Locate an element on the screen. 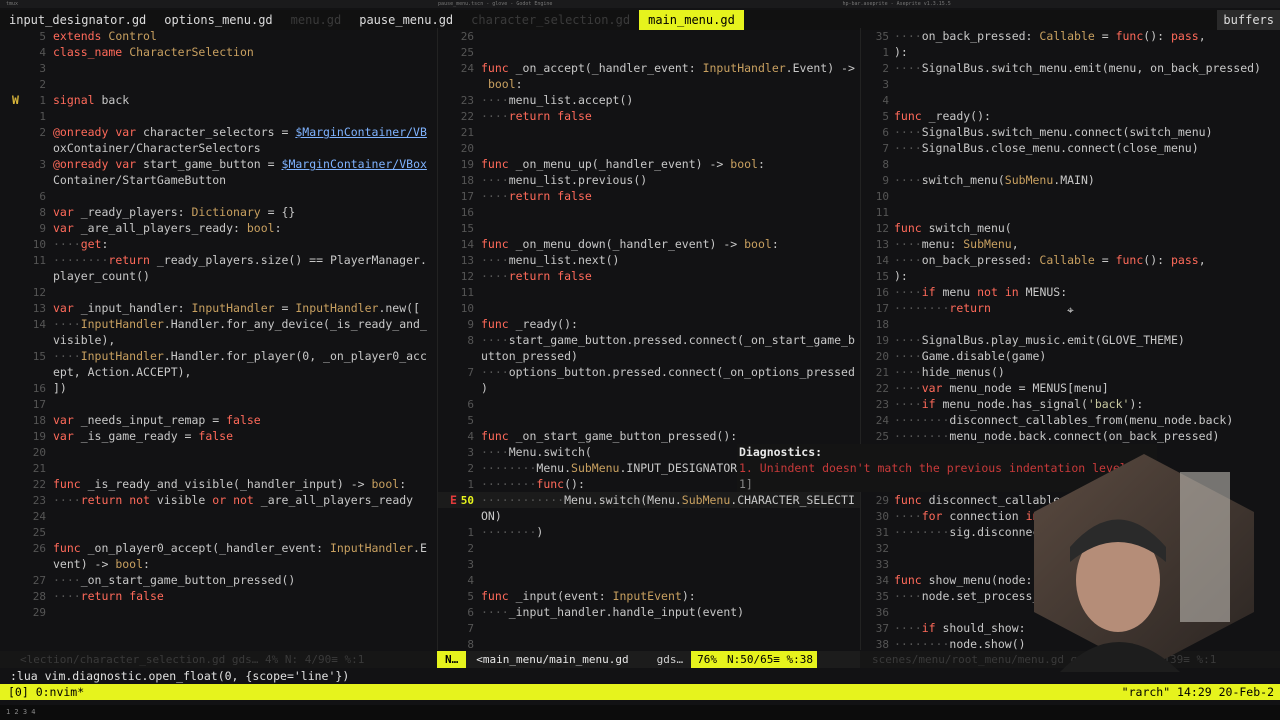 This screenshot has height=720, width=1280. mid-code-line: 13 ····menu_list.next() is located at coordinates (649, 260).